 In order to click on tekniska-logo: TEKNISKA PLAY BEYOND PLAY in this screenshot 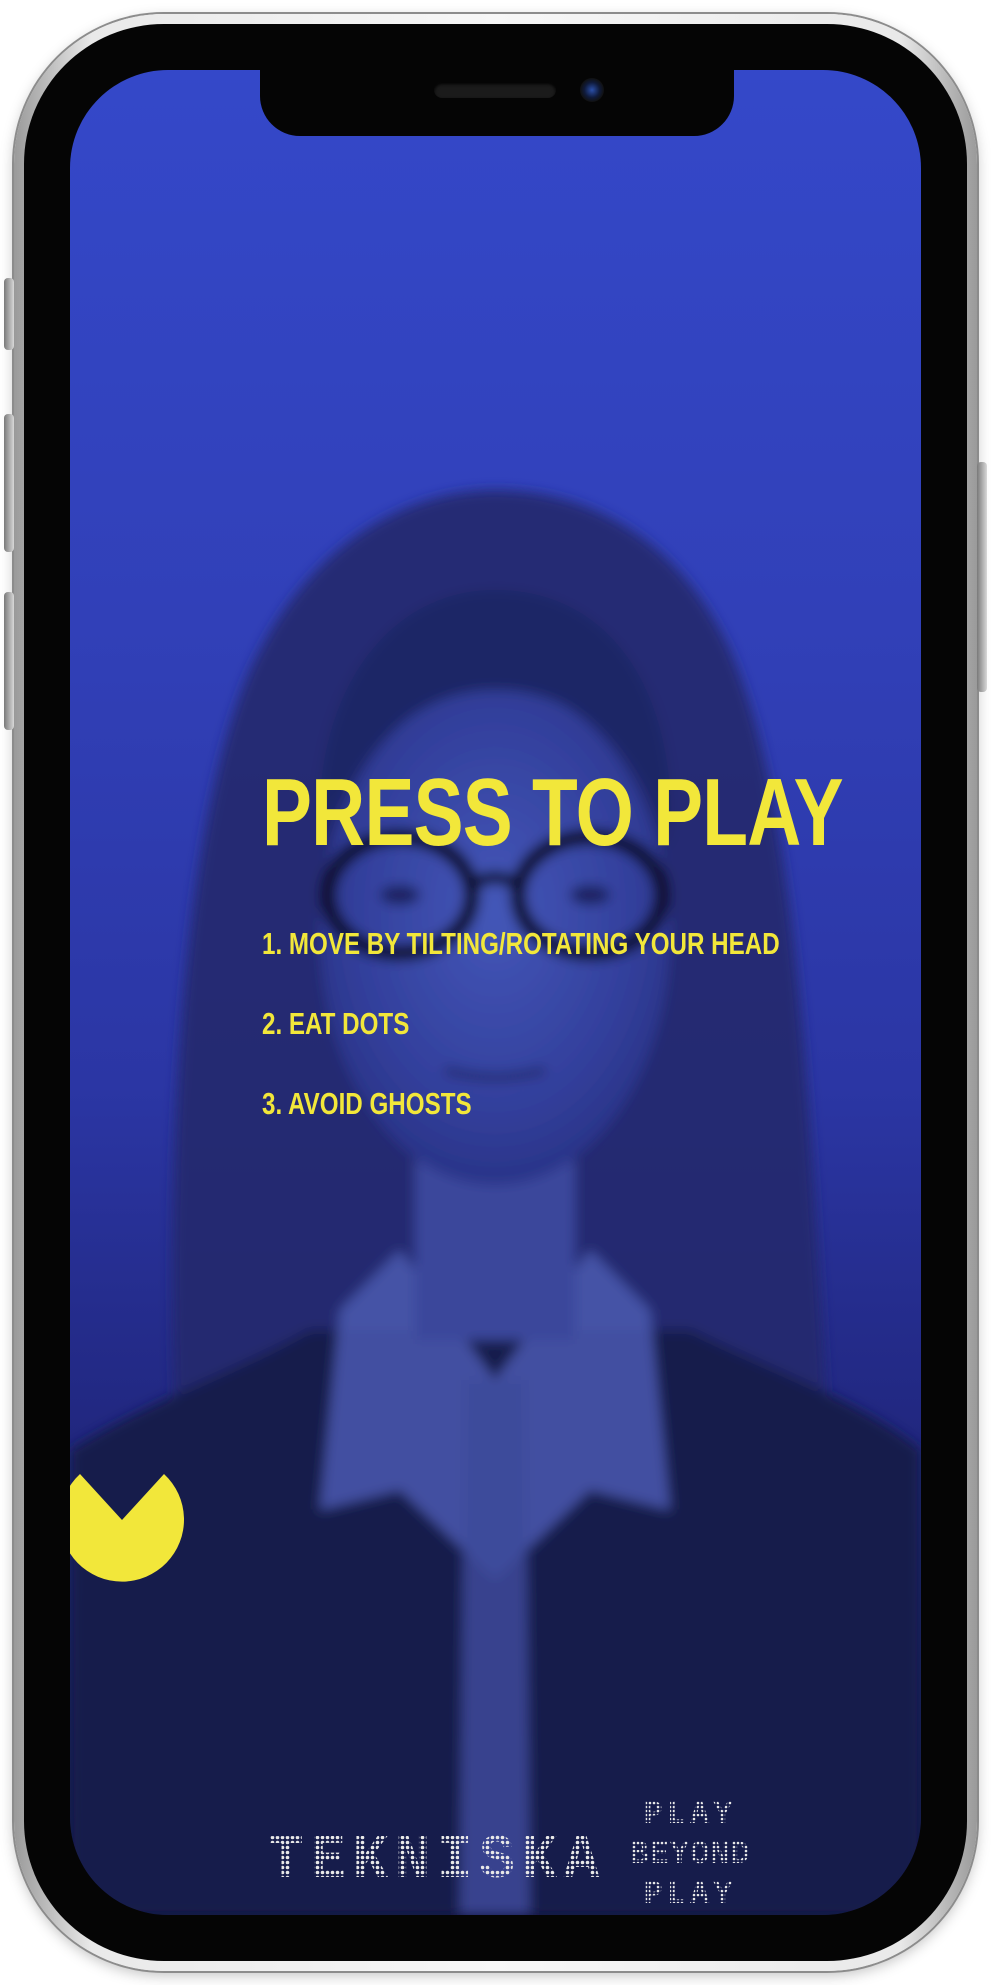, I will do `click(509, 1850)`.